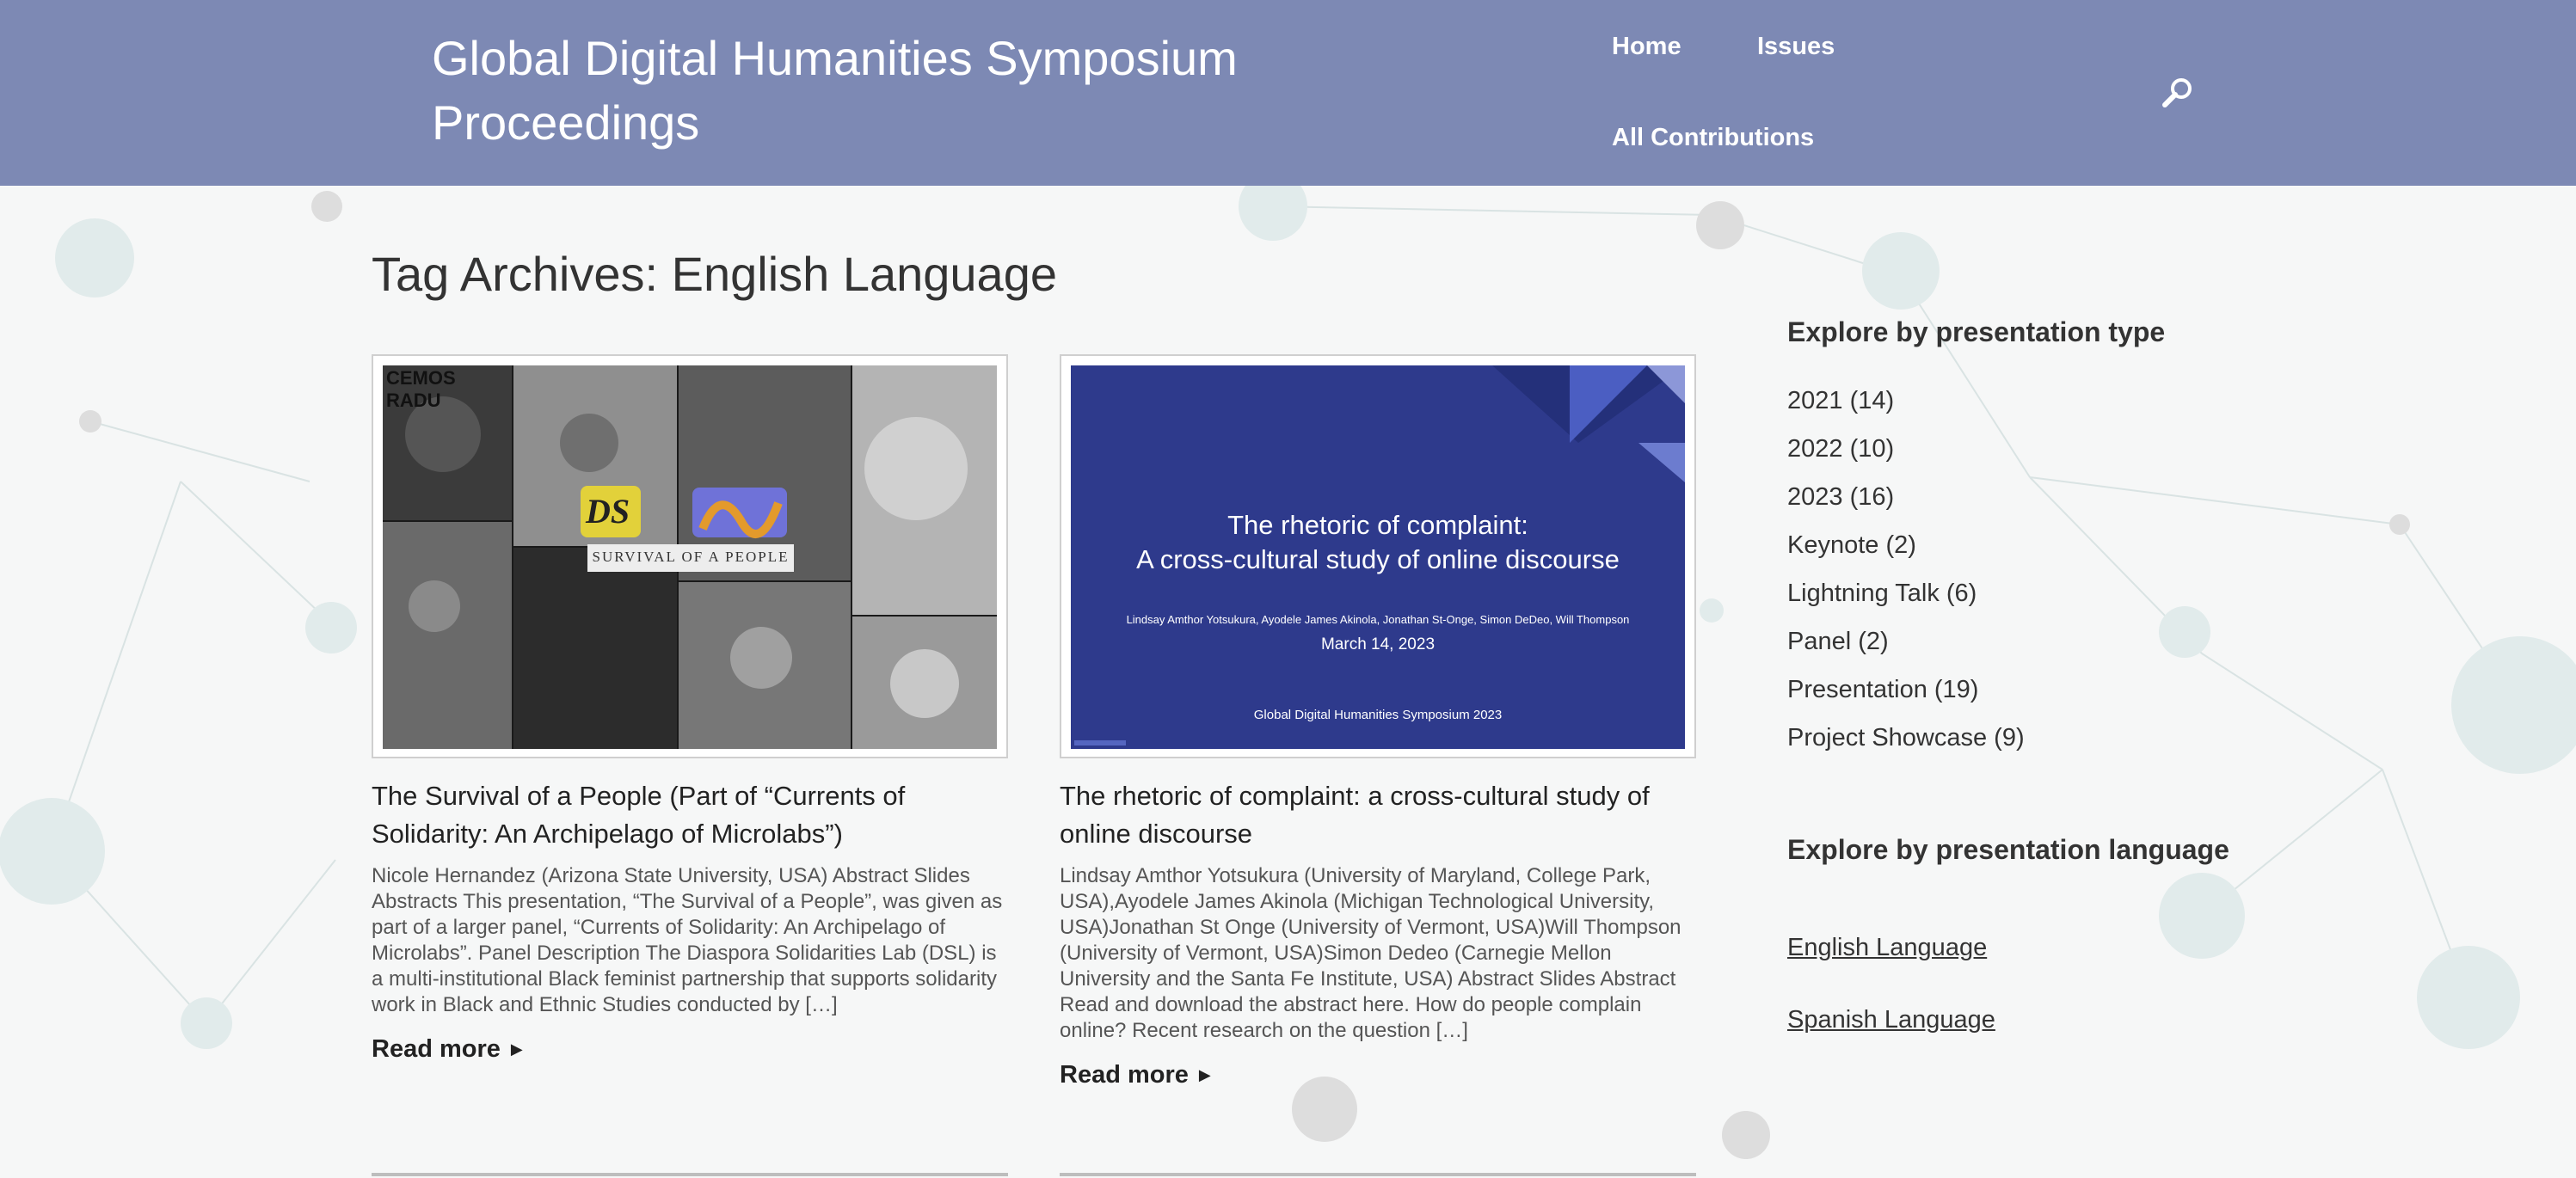  Describe the element at coordinates (1887, 948) in the screenshot. I see `language-link-english: English Language` at that location.